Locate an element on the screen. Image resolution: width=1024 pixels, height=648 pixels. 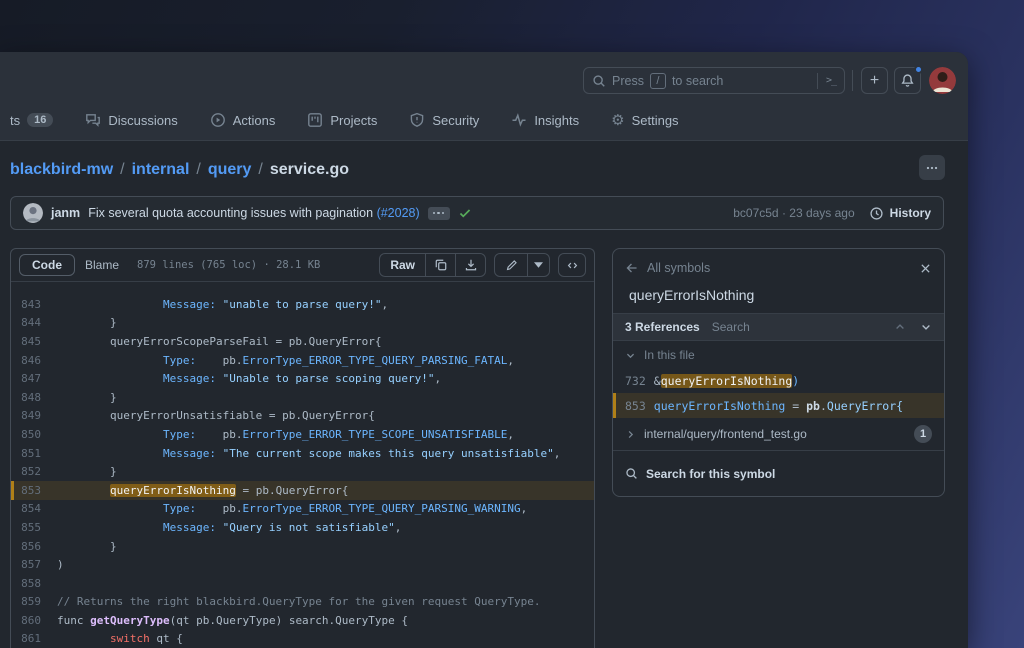
code-line: 843 Message: "unable to parse query!", is located at coordinates (302, 304).